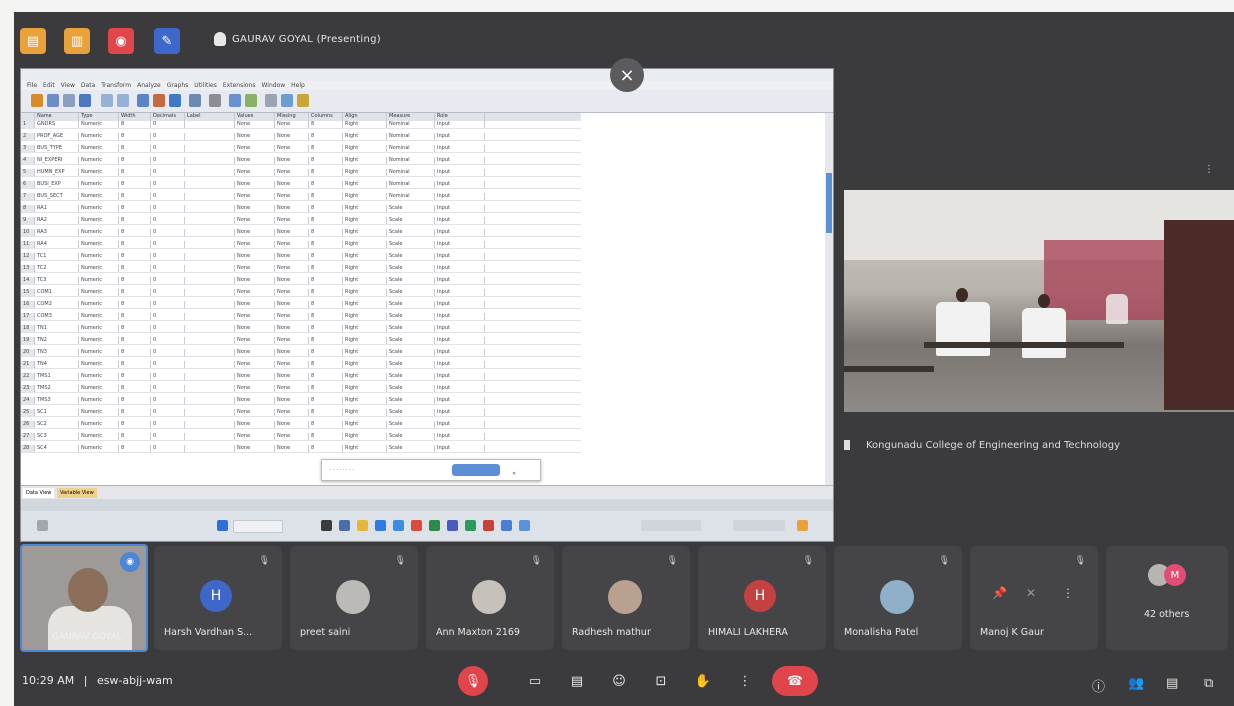 This screenshot has width=1234, height=706. Describe the element at coordinates (28, 220) in the screenshot. I see `table-cell: 9` at that location.